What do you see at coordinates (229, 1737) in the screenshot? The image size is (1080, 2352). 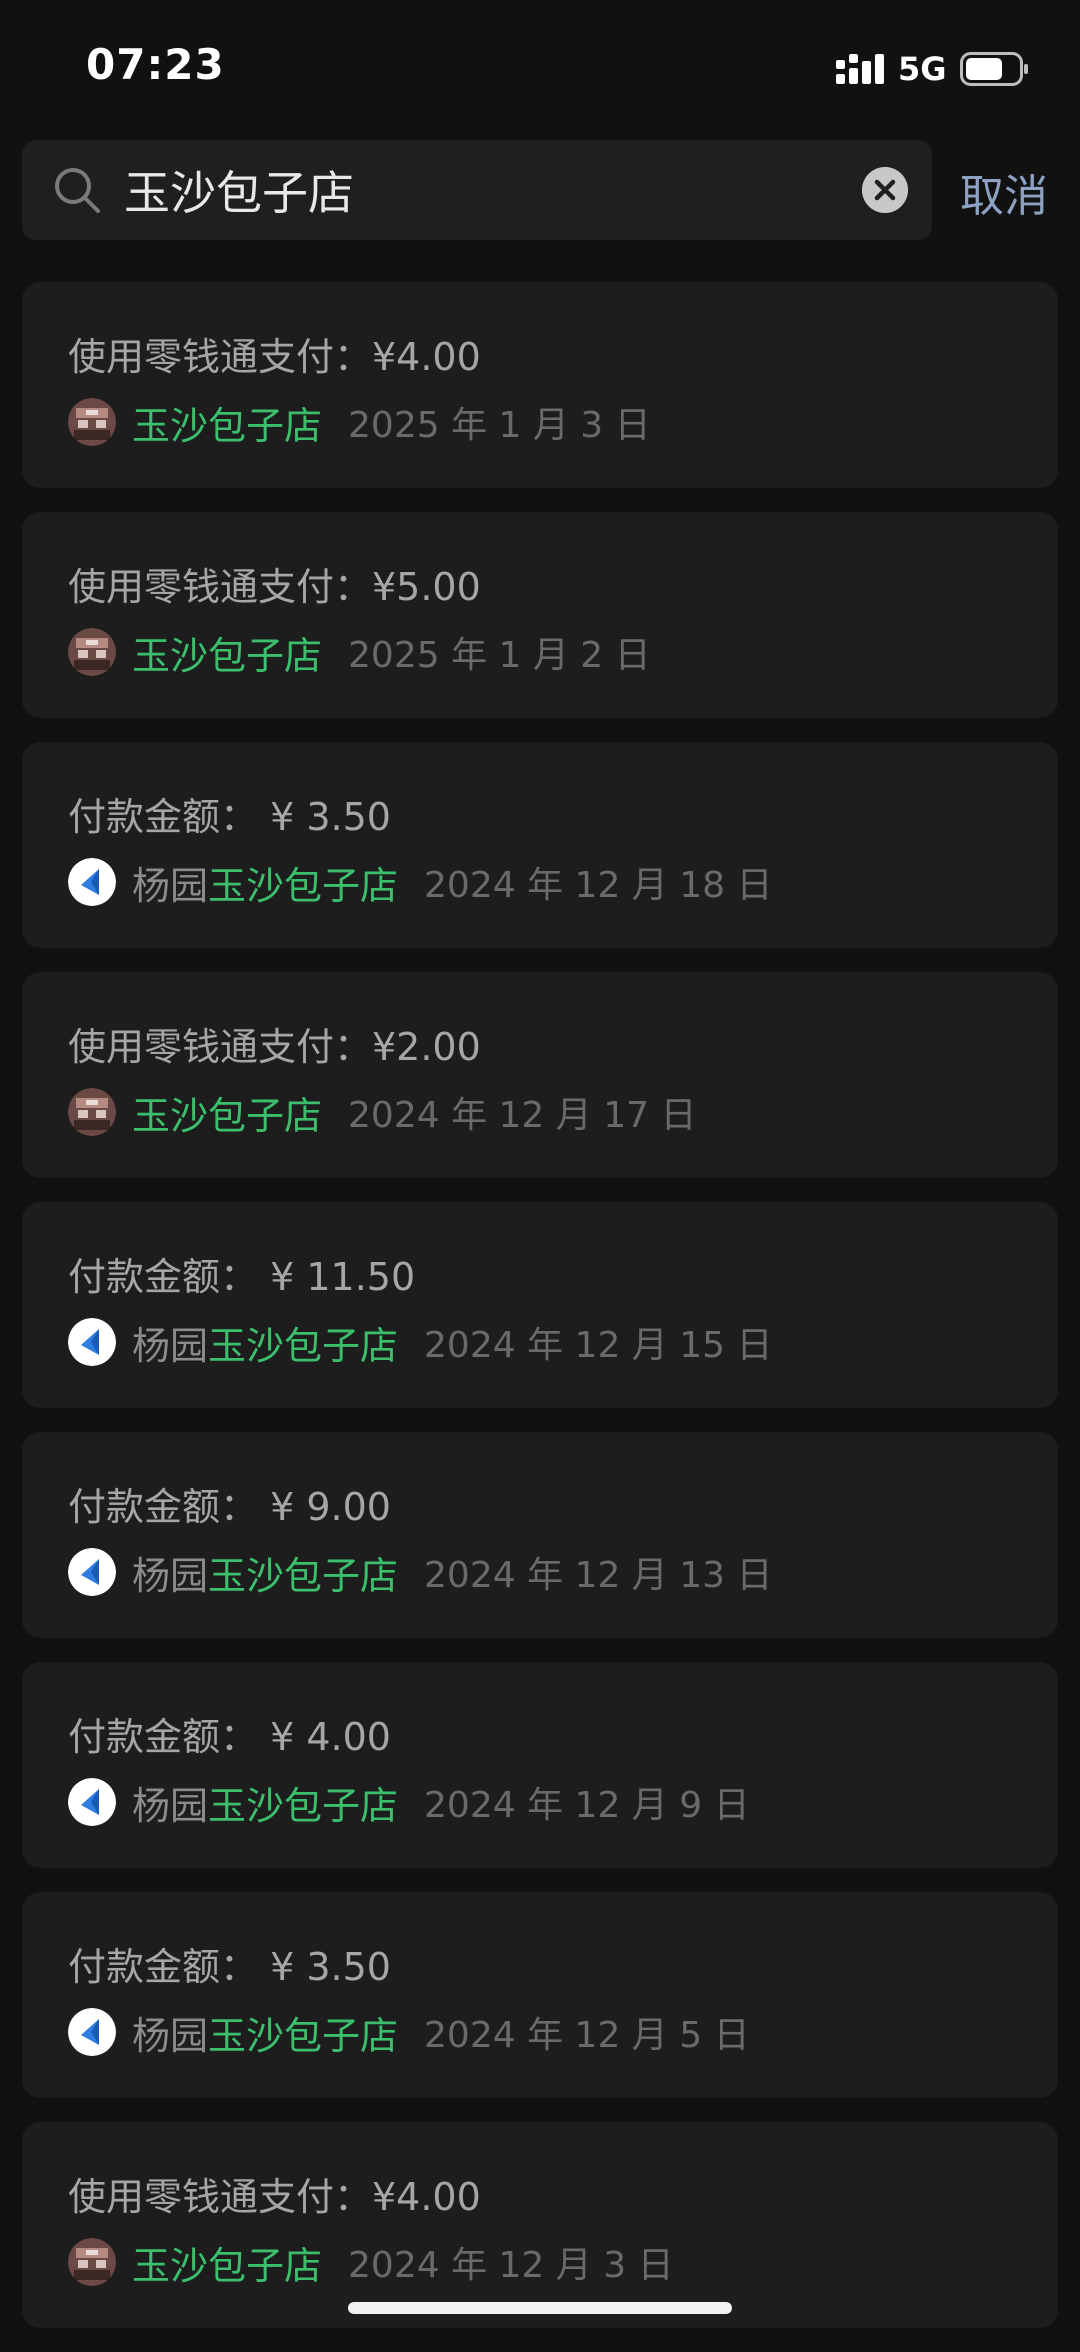 I see `payment-amount: 付款金额： ¥ 4.00` at bounding box center [229, 1737].